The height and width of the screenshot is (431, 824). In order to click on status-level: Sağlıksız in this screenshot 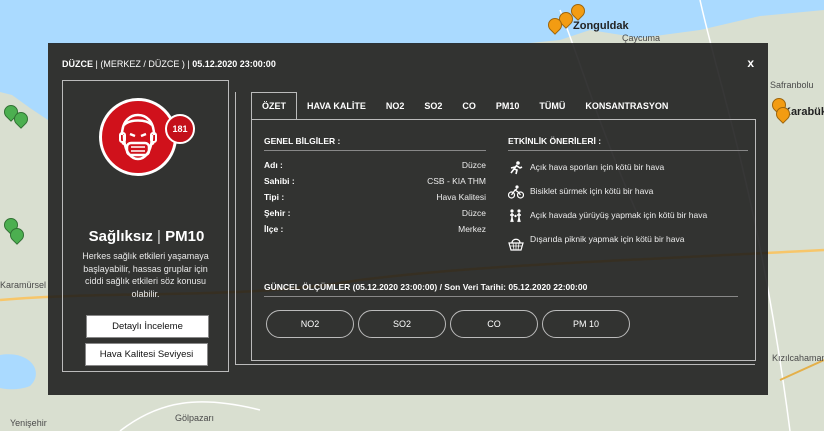, I will do `click(120, 236)`.